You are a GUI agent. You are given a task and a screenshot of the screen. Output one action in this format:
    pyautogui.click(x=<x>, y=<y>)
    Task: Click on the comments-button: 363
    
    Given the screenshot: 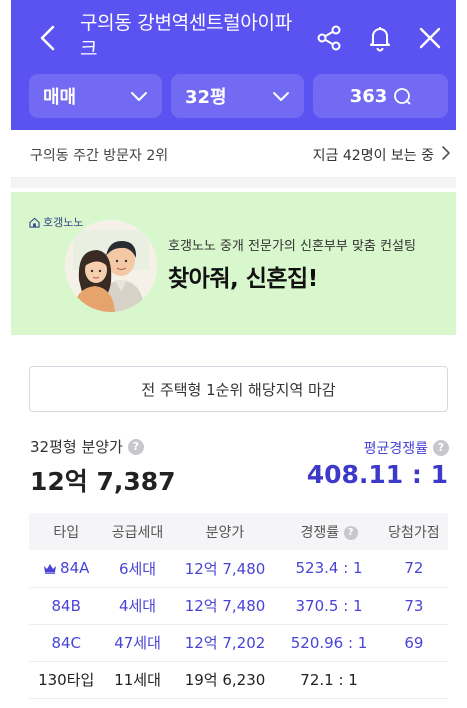 What is the action you would take?
    pyautogui.click(x=380, y=96)
    